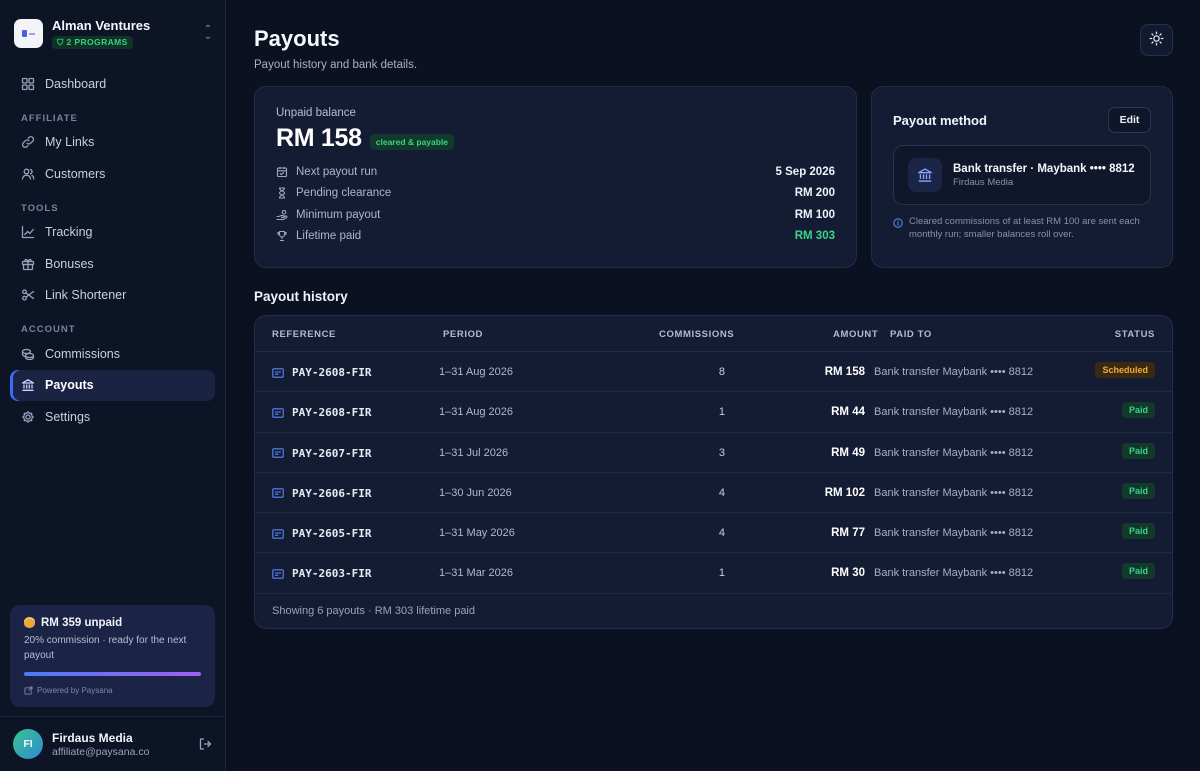  Describe the element at coordinates (83, 353) in the screenshot. I see `sidebar-item-label: Commissions` at that location.